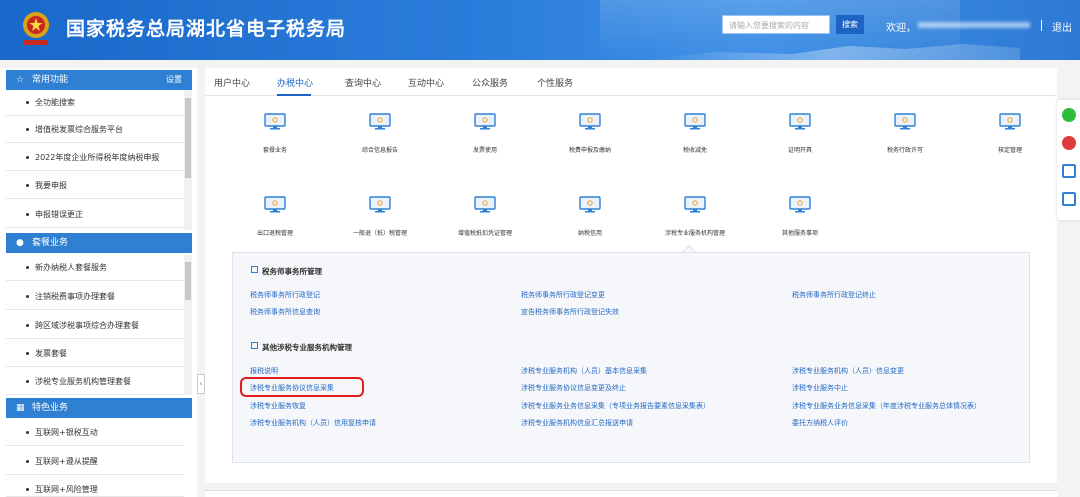  Describe the element at coordinates (555, 82) in the screenshot. I see `tab-personal-service: 个性服务` at that location.